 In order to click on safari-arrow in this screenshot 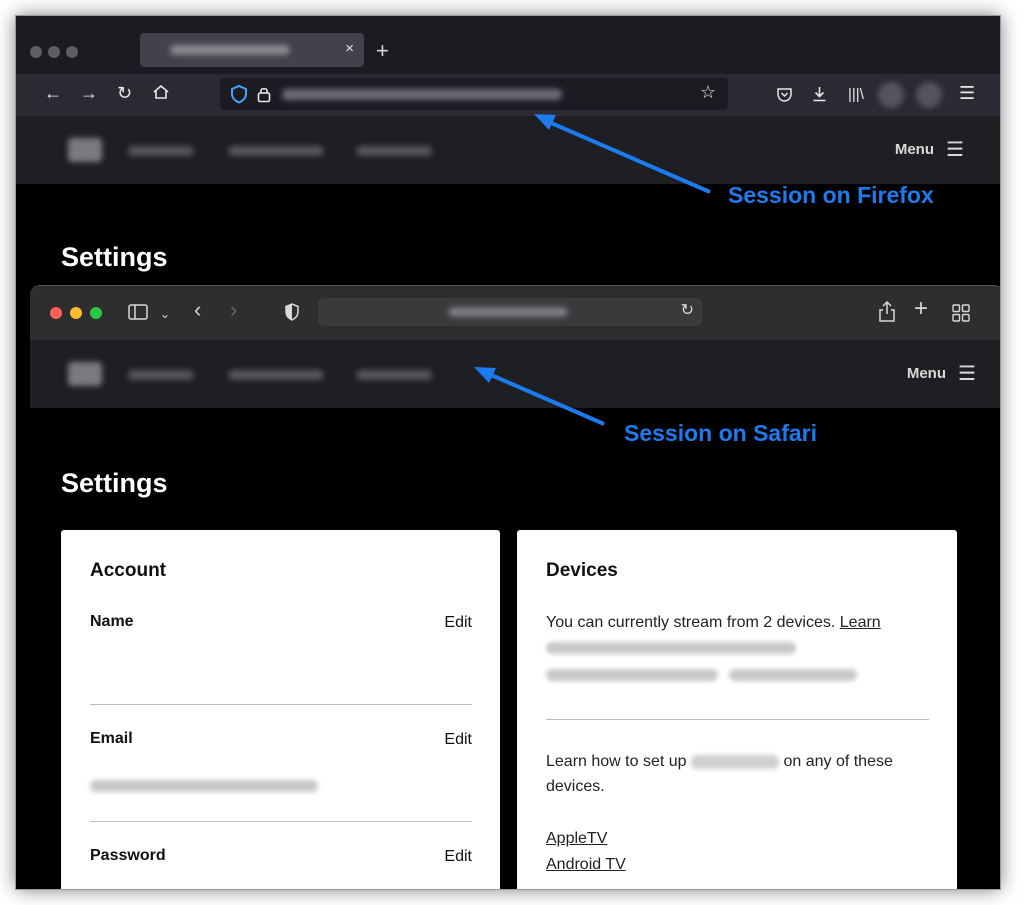, I will do `click(539, 396)`.